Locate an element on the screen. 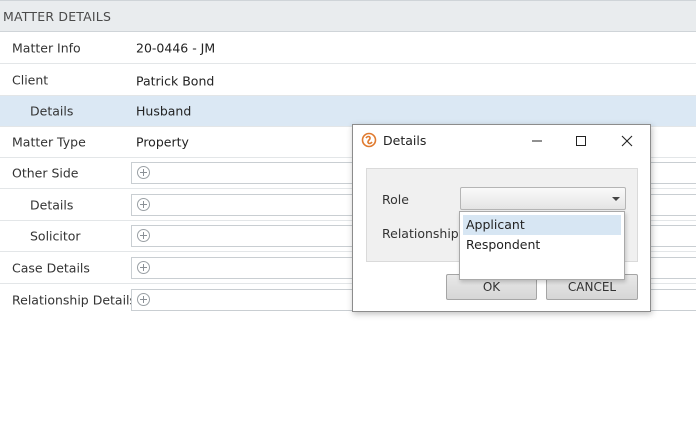  client-details-row: Details Husband is located at coordinates (348, 111).